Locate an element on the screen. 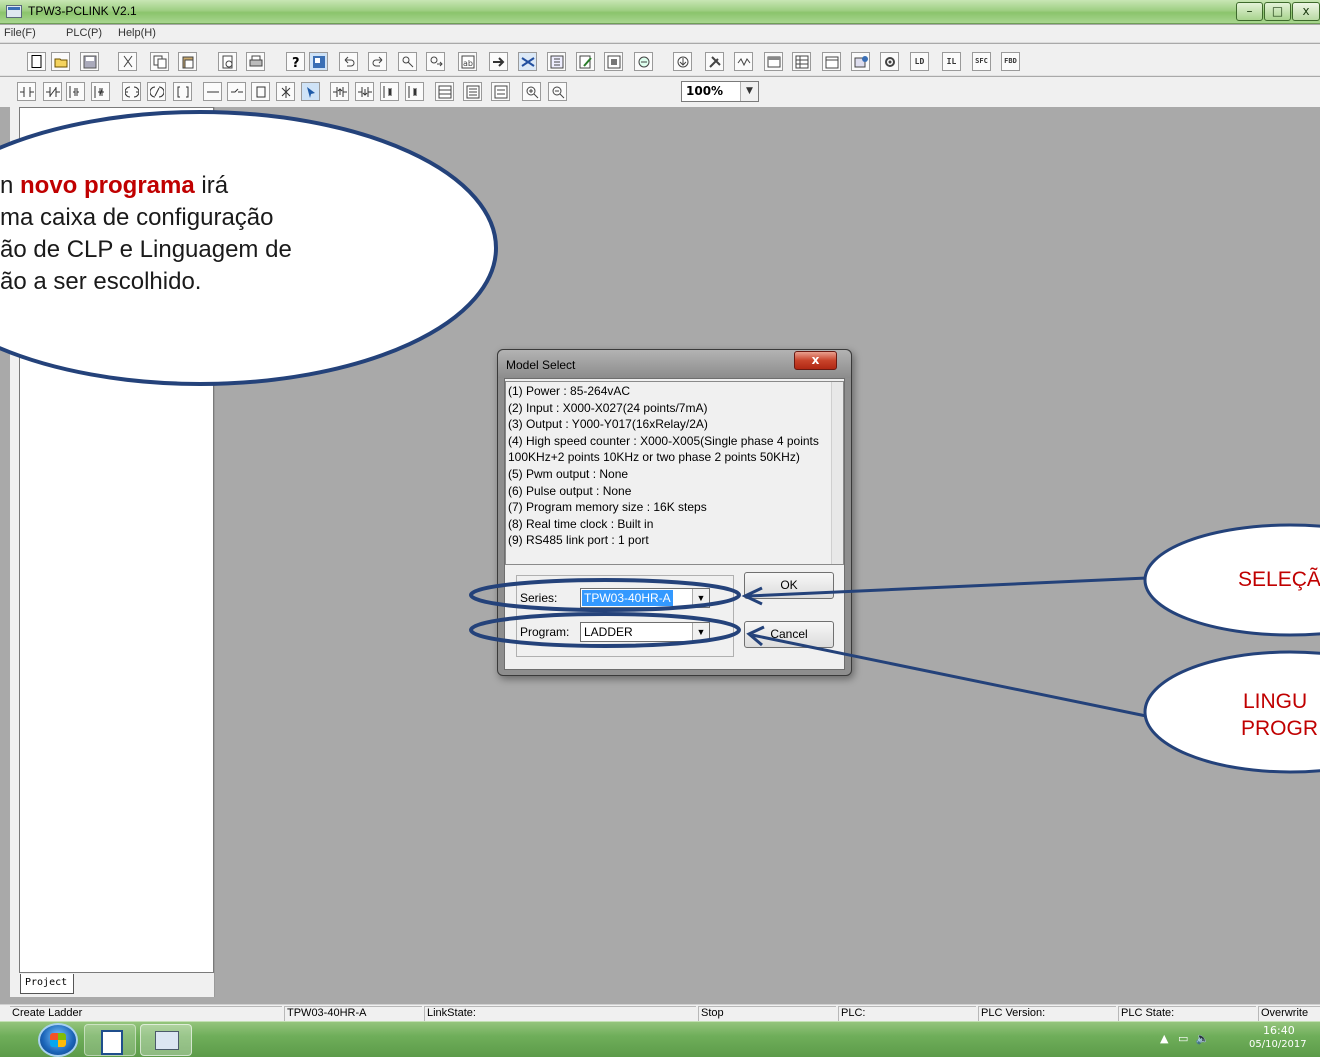 The image size is (1320, 1057). callout-highlight: novo programa is located at coordinates (107, 185).